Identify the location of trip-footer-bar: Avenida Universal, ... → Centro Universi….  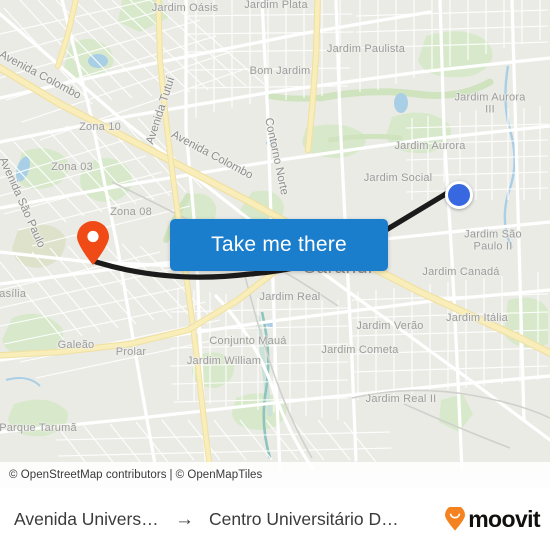
(275, 519).